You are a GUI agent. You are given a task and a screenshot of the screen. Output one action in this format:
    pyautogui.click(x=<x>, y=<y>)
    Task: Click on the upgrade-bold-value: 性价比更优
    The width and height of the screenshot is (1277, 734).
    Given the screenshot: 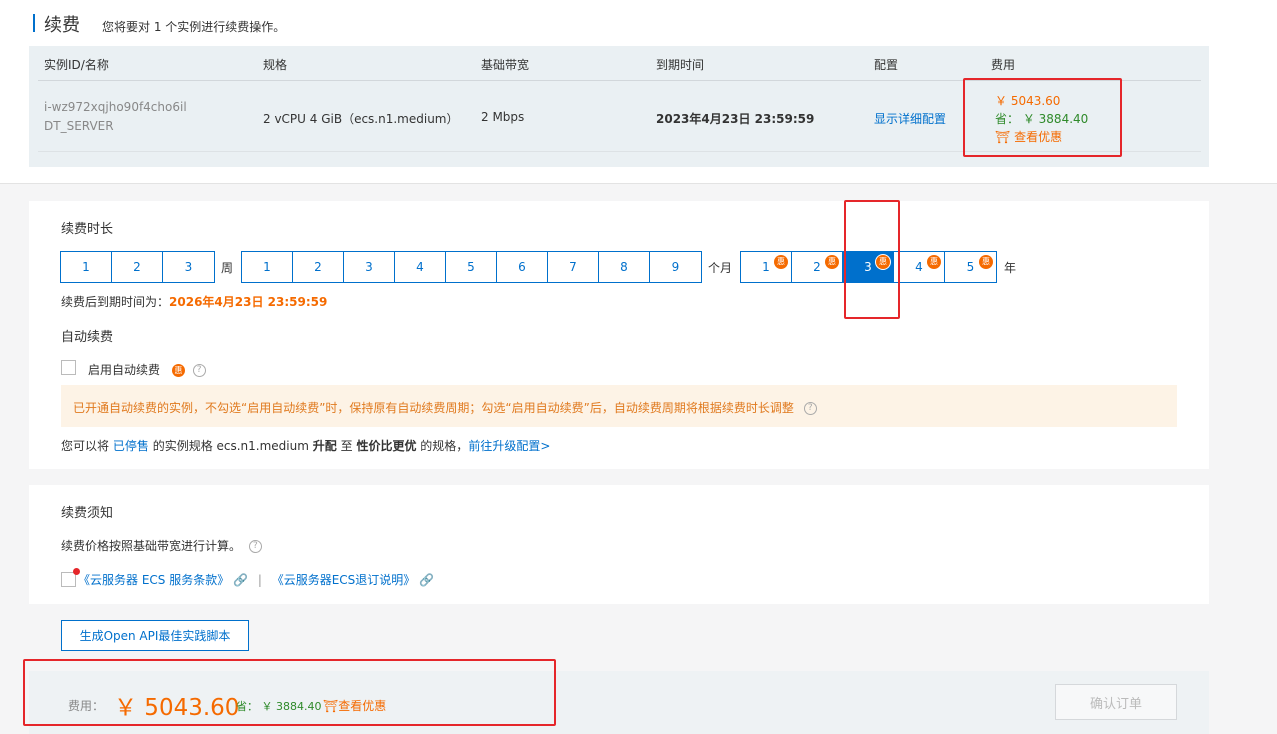 What is the action you would take?
    pyautogui.click(x=386, y=446)
    